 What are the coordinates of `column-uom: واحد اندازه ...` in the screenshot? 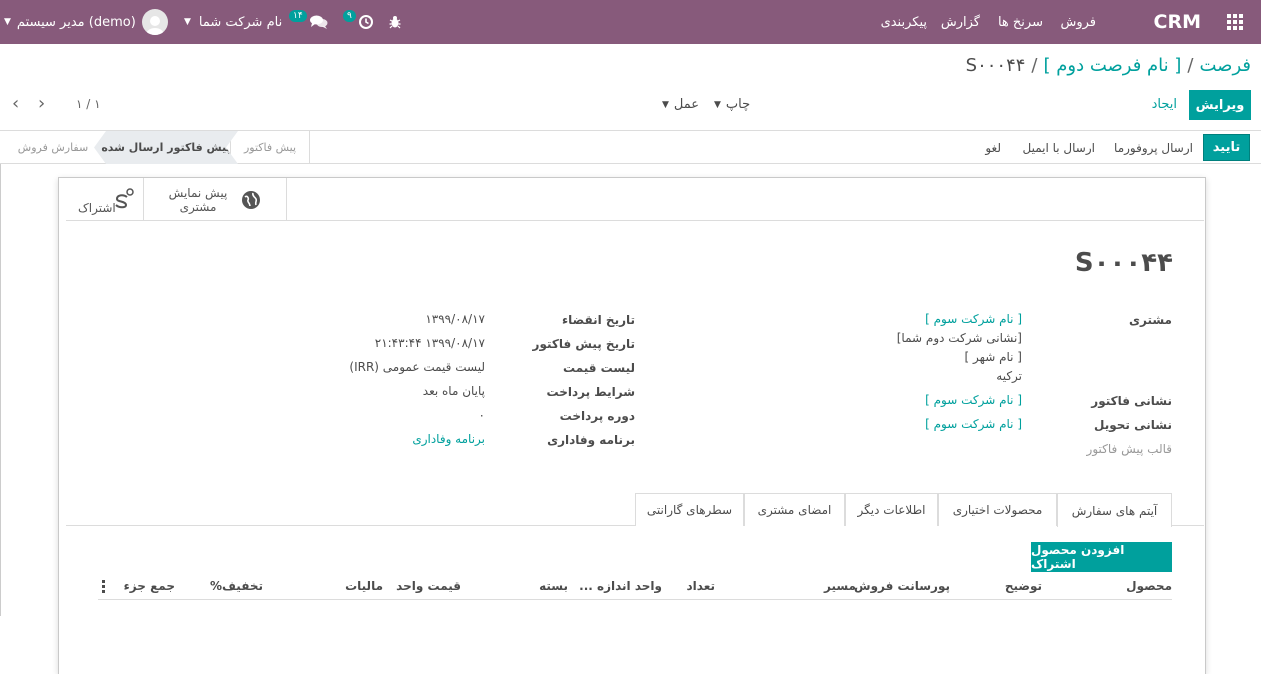 It's located at (620, 586).